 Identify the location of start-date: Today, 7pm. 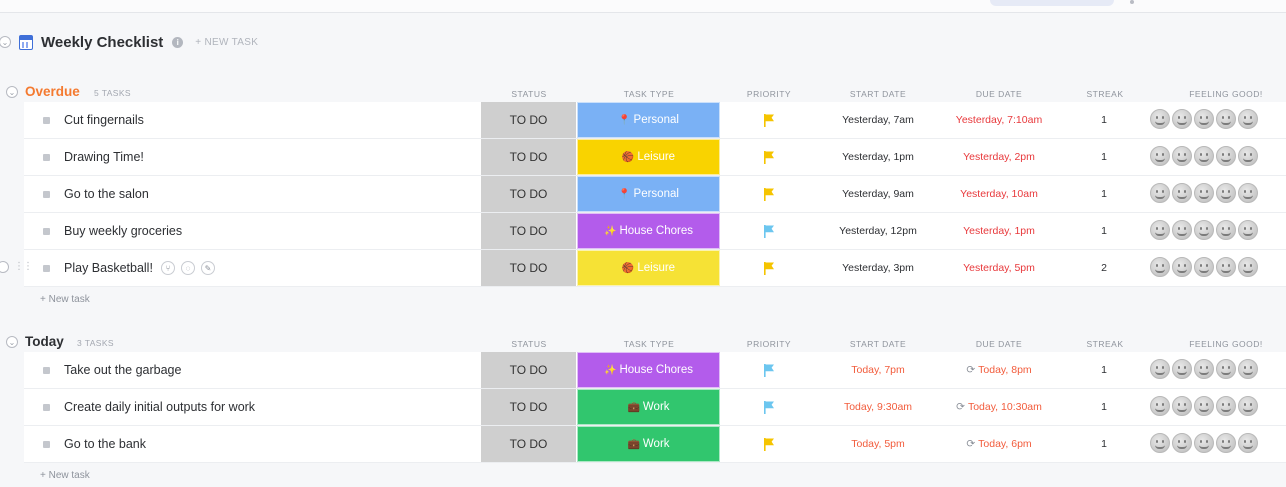
(878, 370).